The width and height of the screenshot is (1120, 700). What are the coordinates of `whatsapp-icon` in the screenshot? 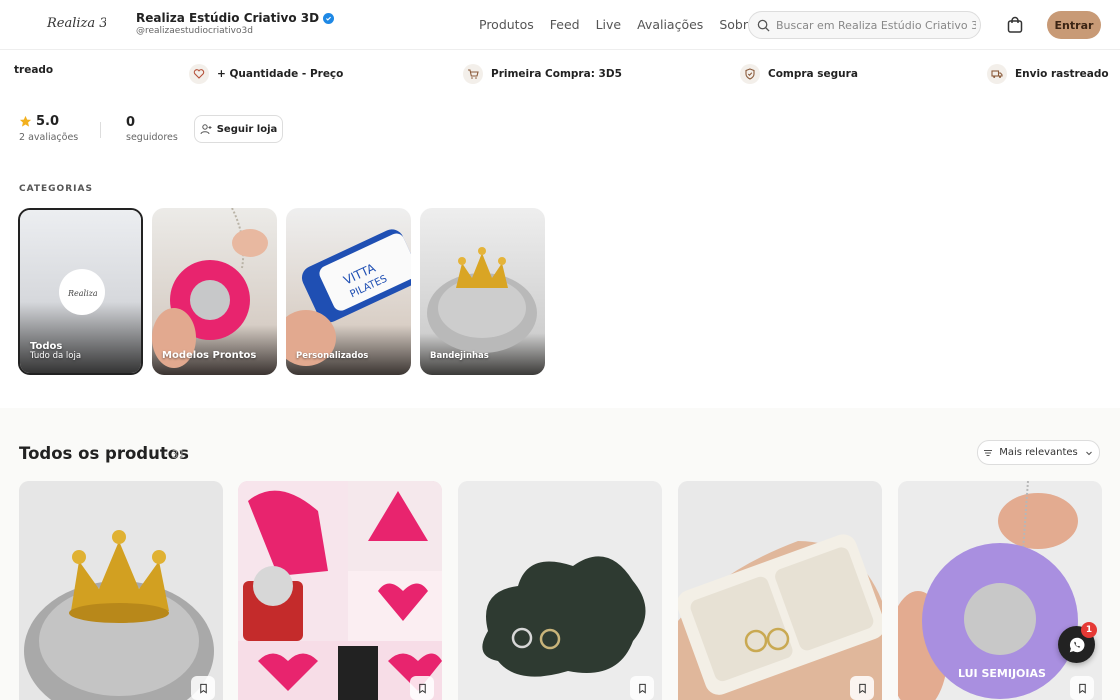 It's located at (1076, 644).